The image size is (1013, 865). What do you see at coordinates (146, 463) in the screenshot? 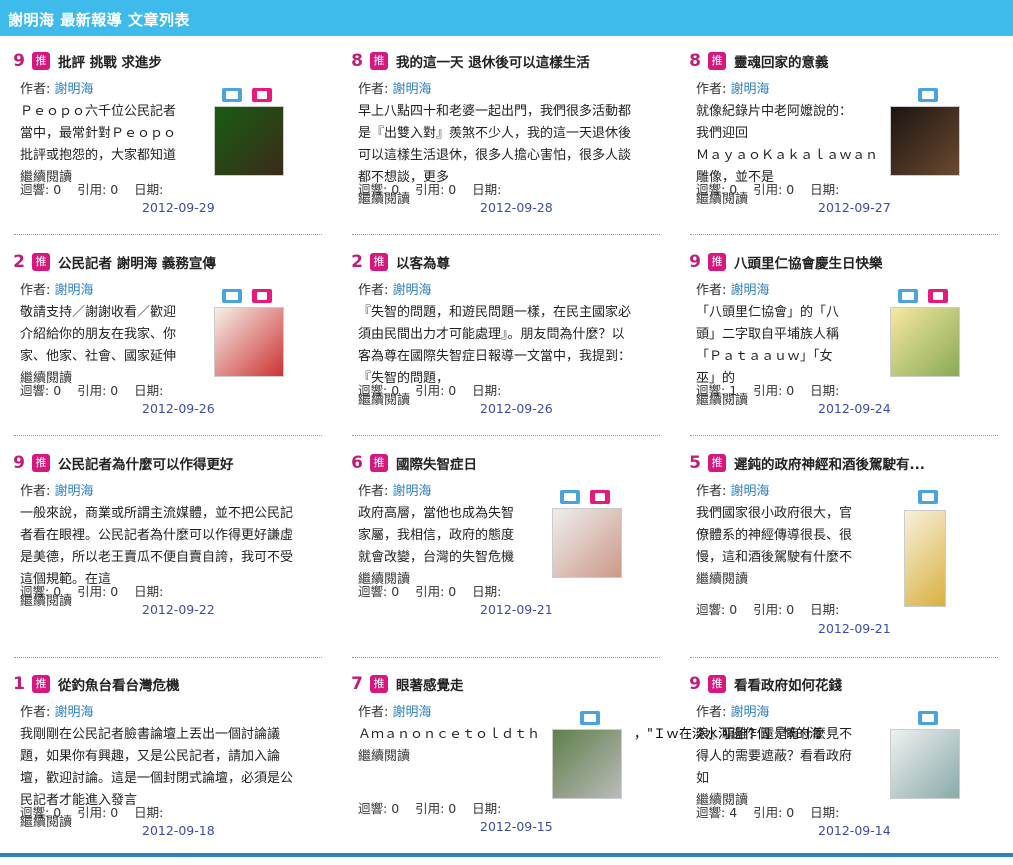
I see `article-title-link: 公民記者為什麼可以作得更好` at bounding box center [146, 463].